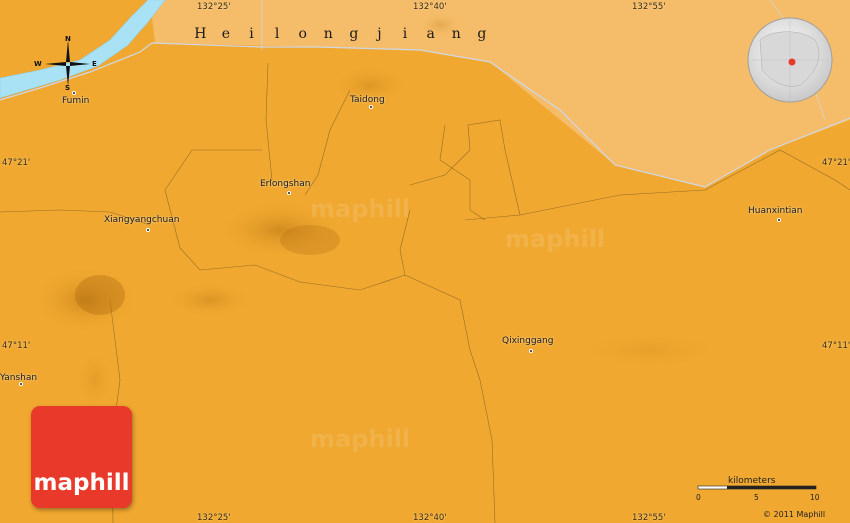  Describe the element at coordinates (75, 101) in the screenshot. I see `city-label-fumin: Fumin` at that location.